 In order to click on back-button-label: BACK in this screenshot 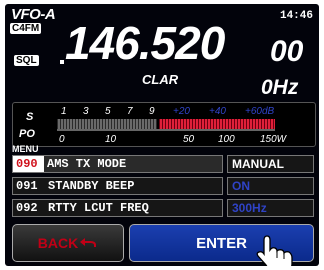, I will do `click(58, 243)`.